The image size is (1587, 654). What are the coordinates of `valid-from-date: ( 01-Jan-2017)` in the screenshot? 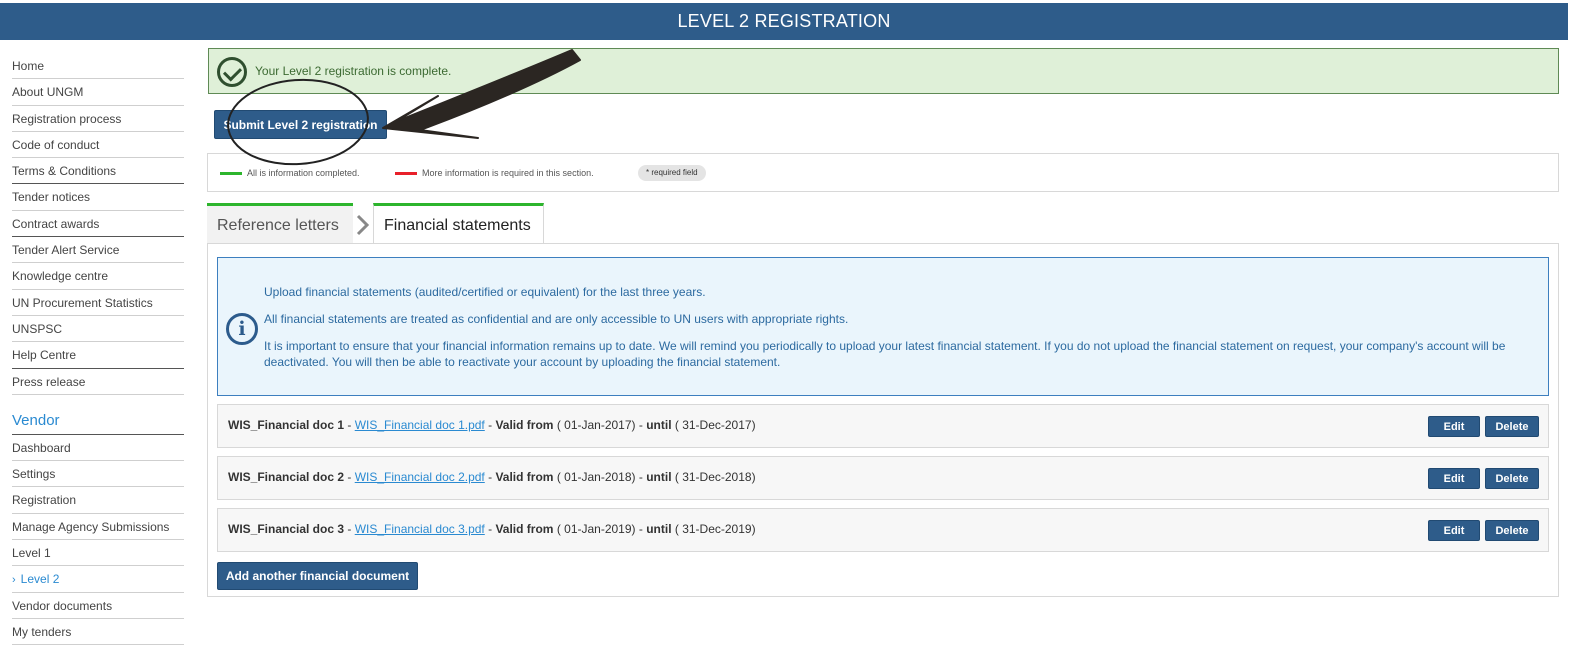 It's located at (596, 425).